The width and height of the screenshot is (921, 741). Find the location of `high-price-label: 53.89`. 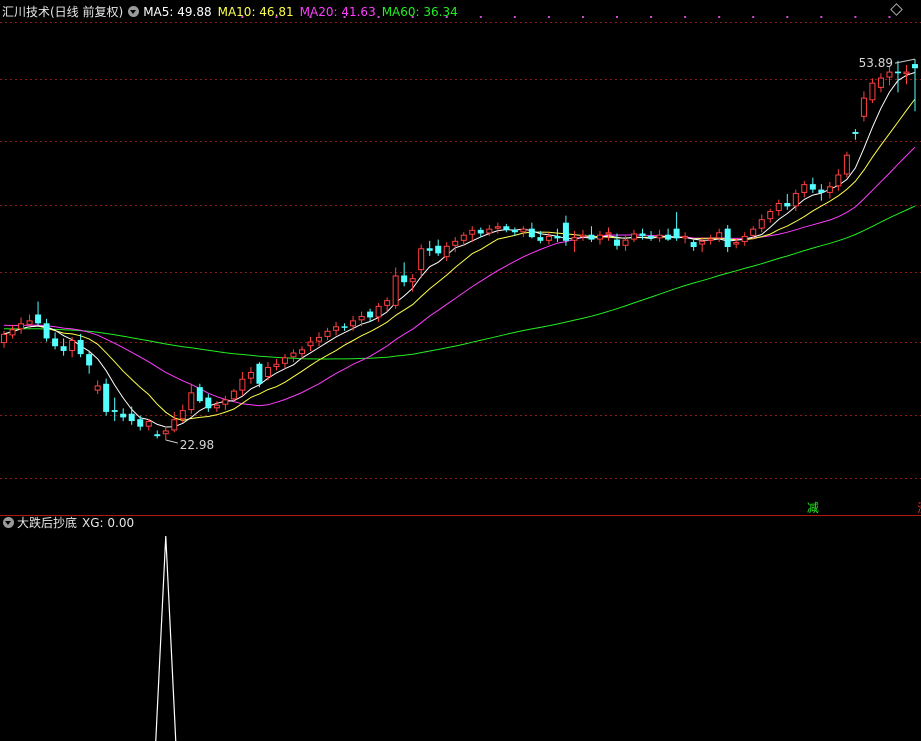

high-price-label: 53.89 is located at coordinates (876, 63).